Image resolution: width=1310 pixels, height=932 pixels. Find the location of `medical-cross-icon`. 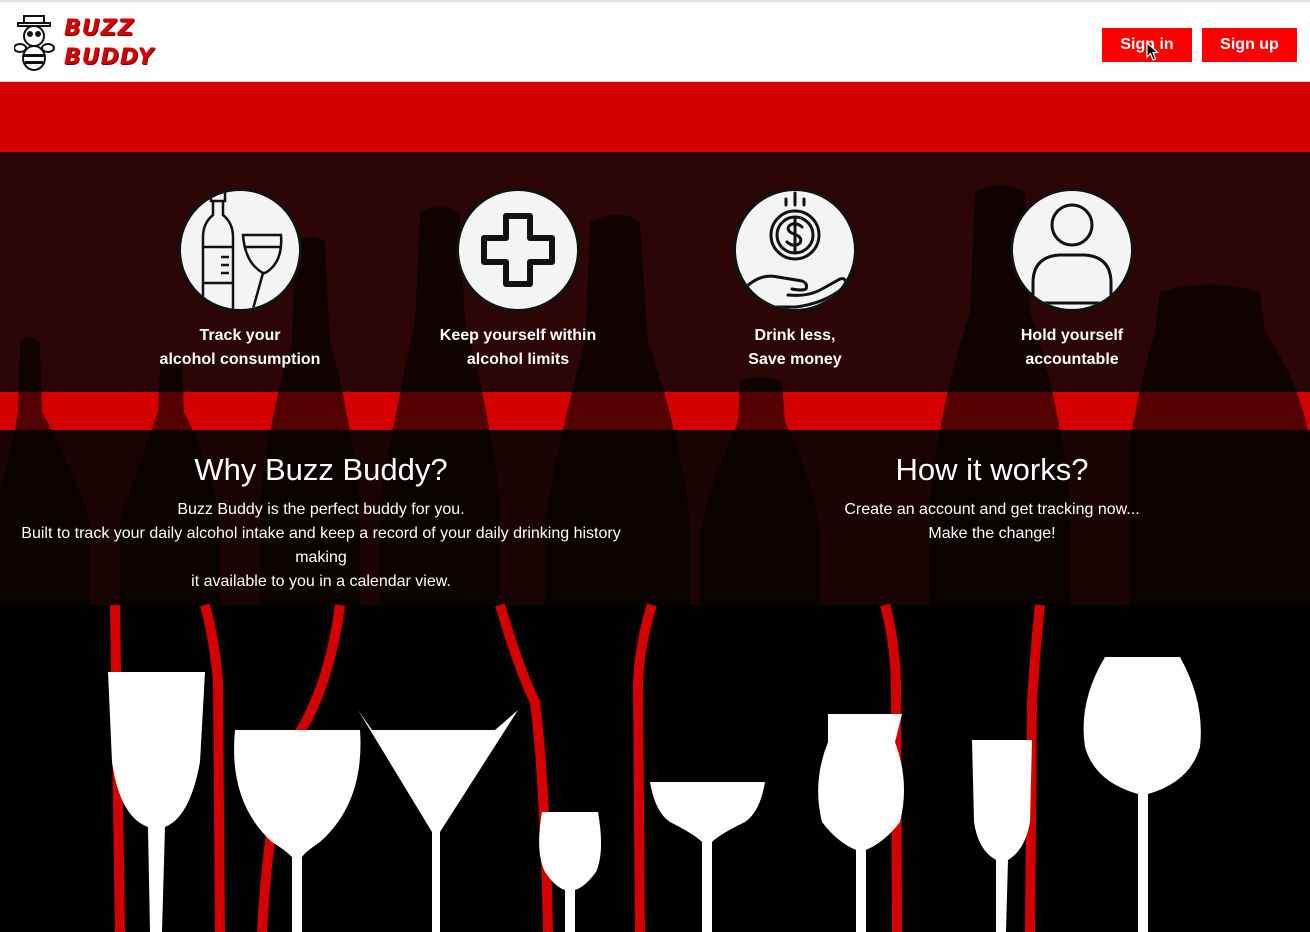

medical-cross-icon is located at coordinates (518, 250).